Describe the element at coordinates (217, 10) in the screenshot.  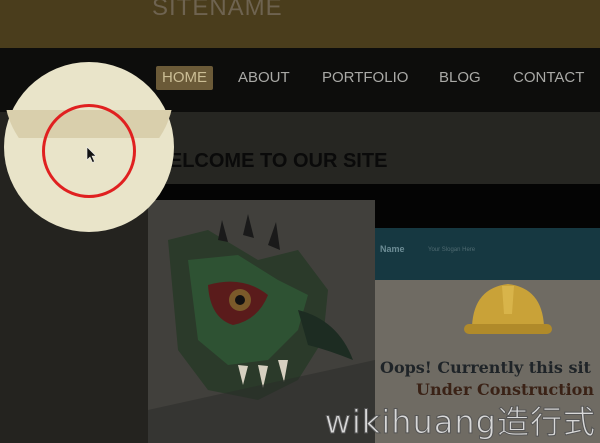
I see `site-name: SITENAME` at that location.